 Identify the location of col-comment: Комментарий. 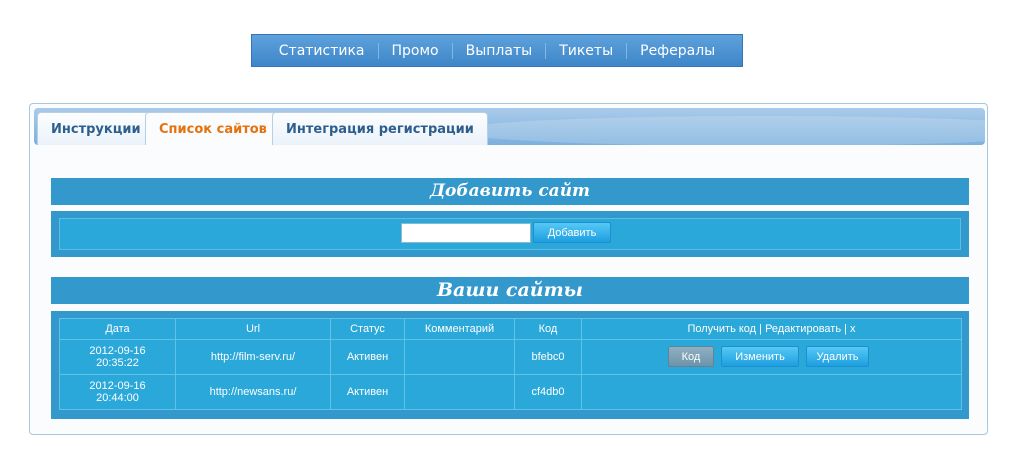
(459, 329).